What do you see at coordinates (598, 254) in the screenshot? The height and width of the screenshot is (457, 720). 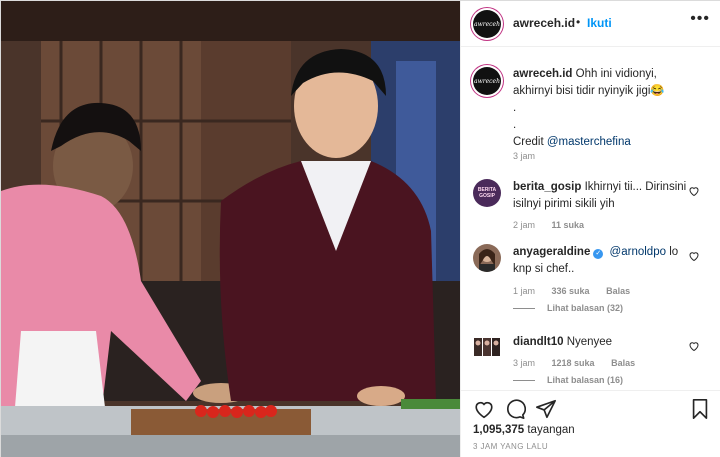 I see `verified-badge-icon: ✓` at bounding box center [598, 254].